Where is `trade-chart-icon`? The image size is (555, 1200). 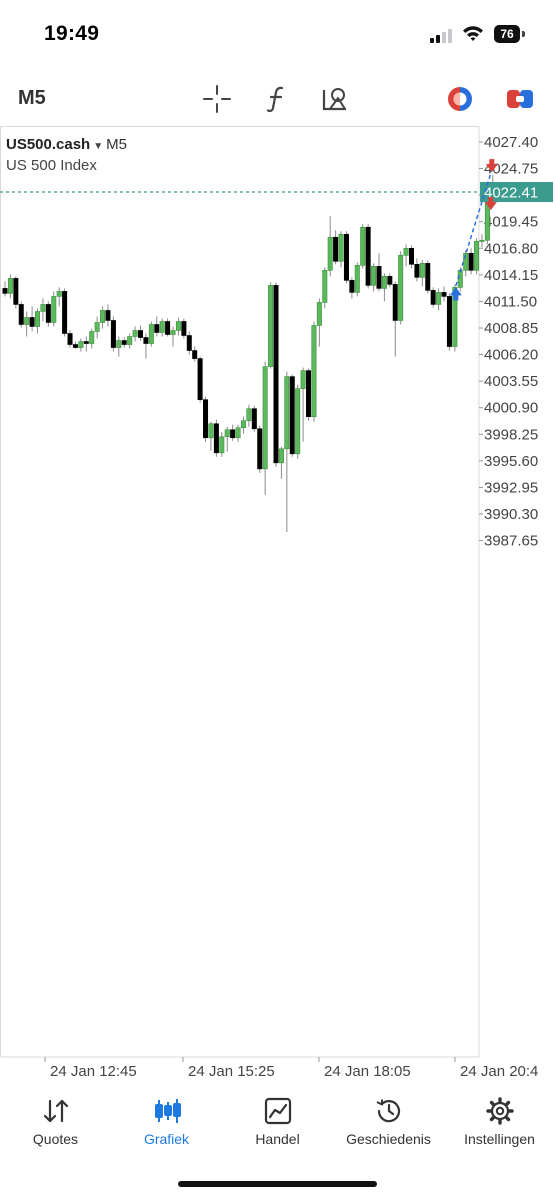
trade-chart-icon is located at coordinates (277, 1111).